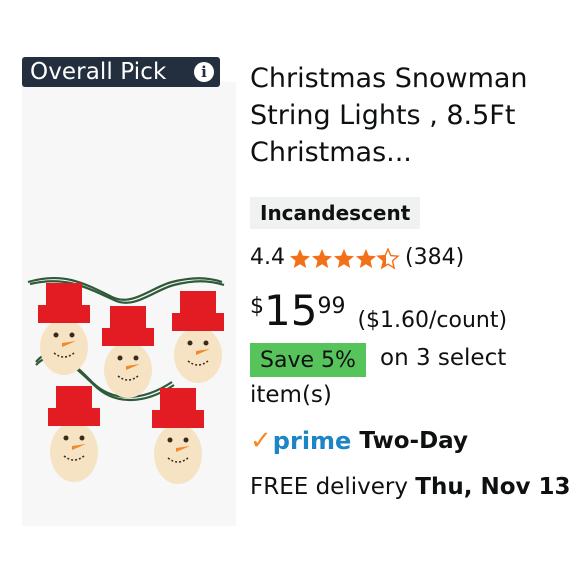 This screenshot has width=580, height=580. I want to click on prime-speed: Two-Day, so click(413, 441).